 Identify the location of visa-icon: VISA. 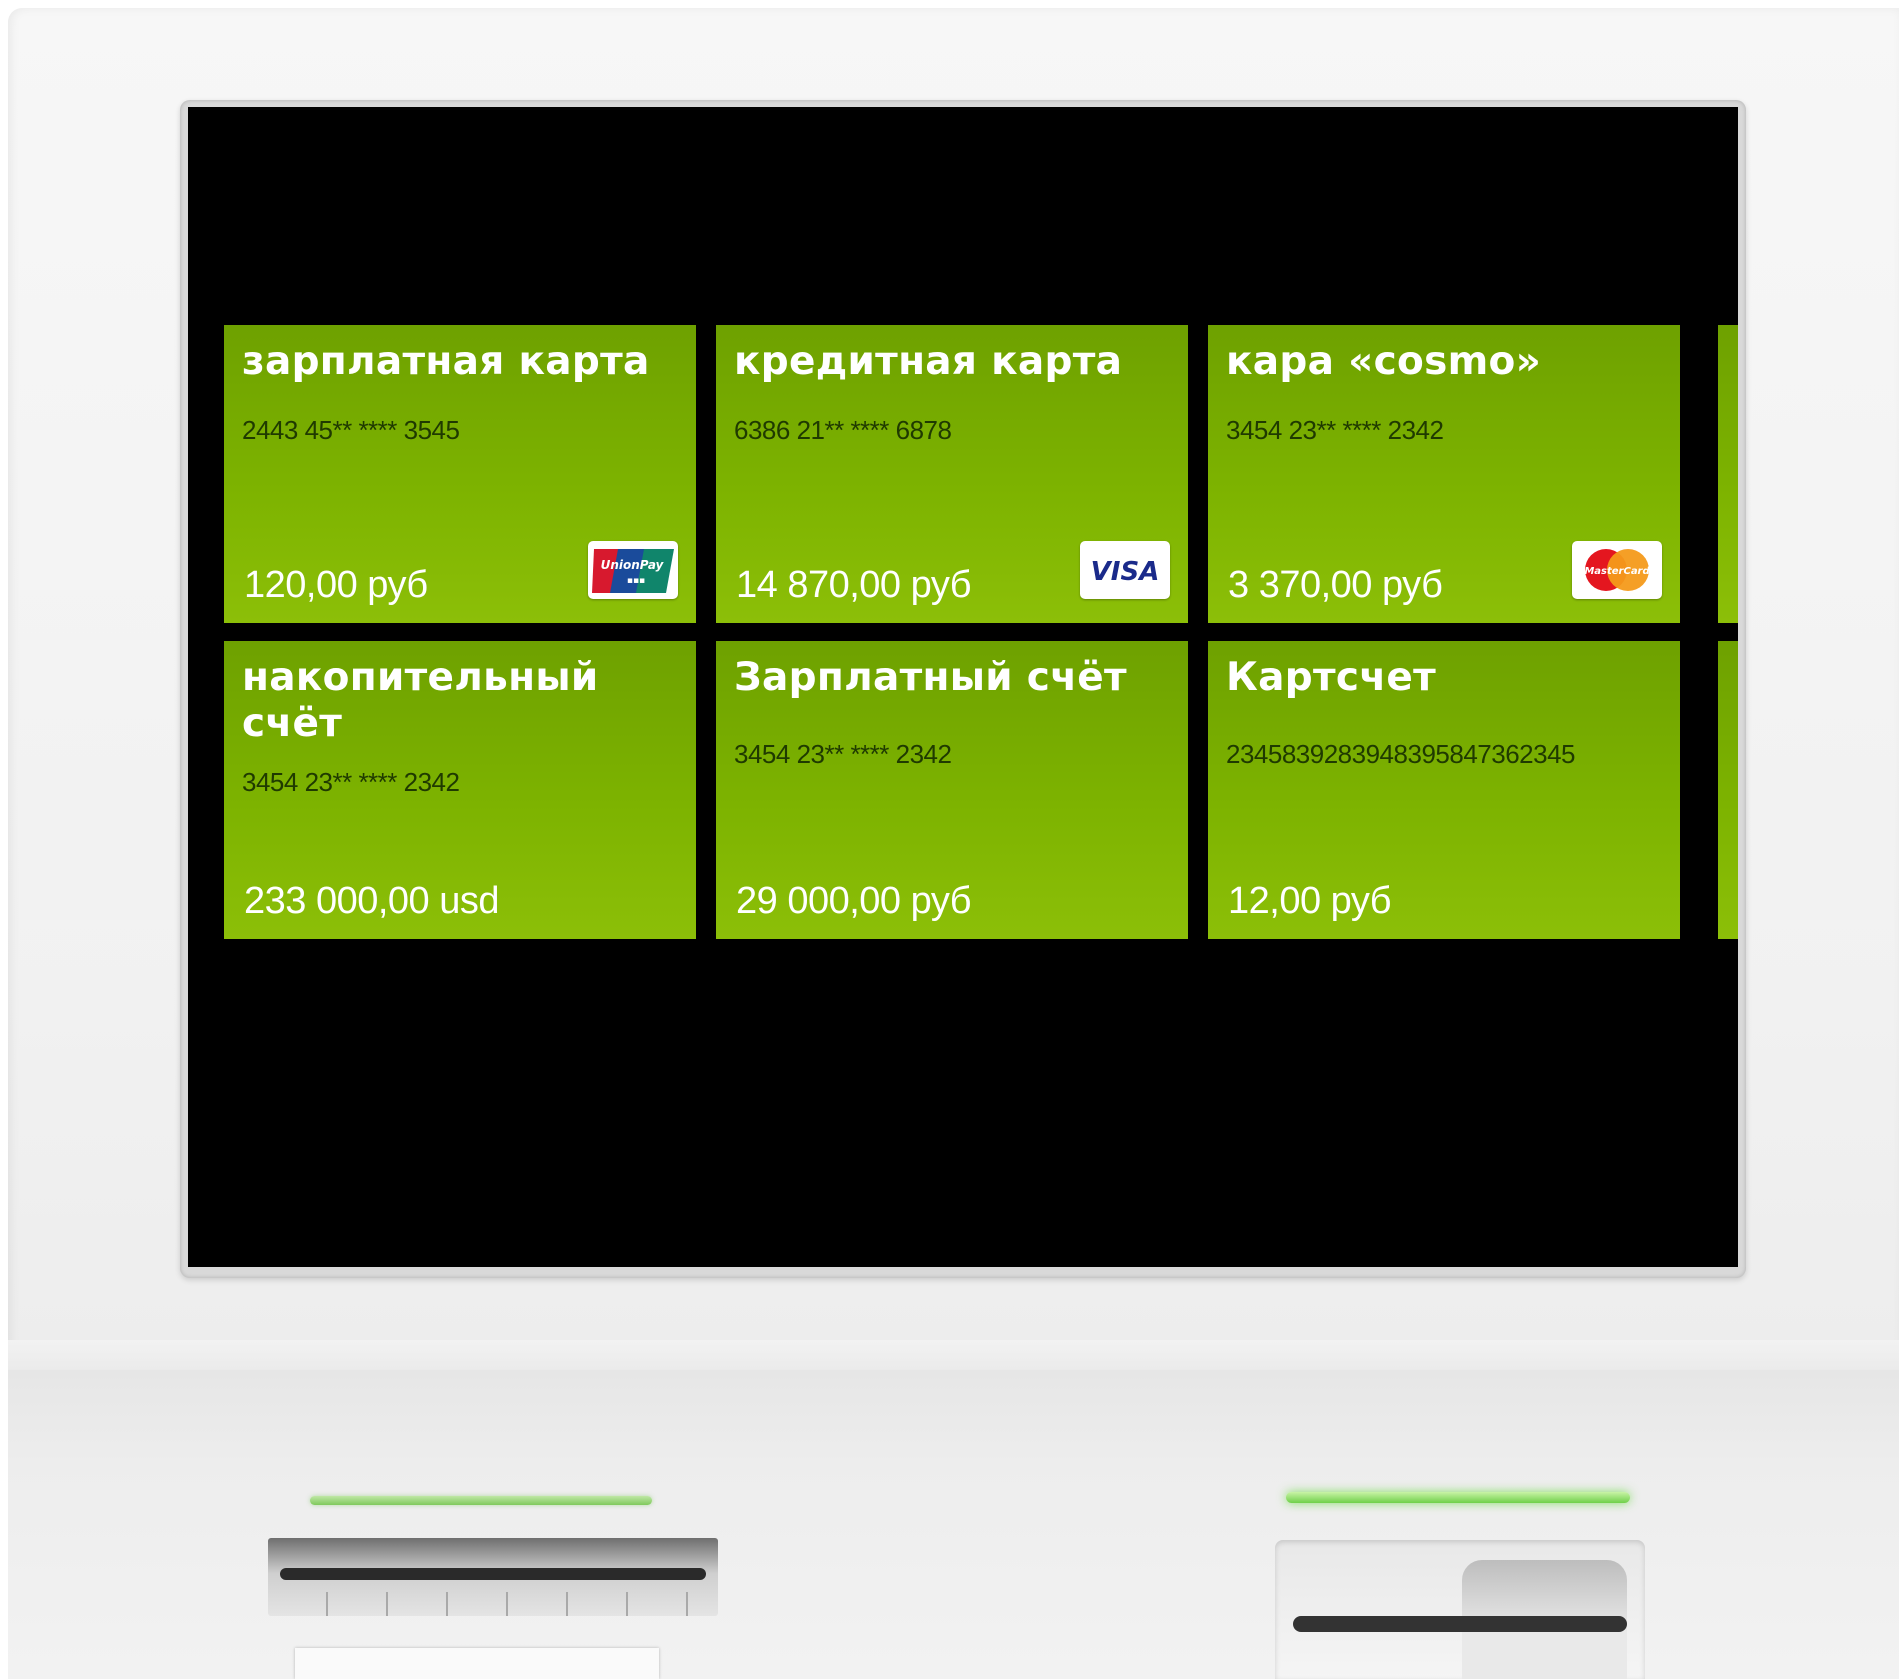
(1125, 570).